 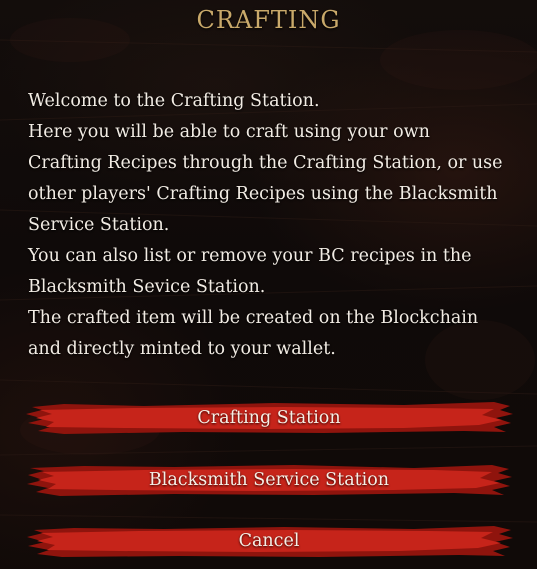 What do you see at coordinates (147, 287) in the screenshot?
I see `description-line: Blacksmith Sevice Station.` at bounding box center [147, 287].